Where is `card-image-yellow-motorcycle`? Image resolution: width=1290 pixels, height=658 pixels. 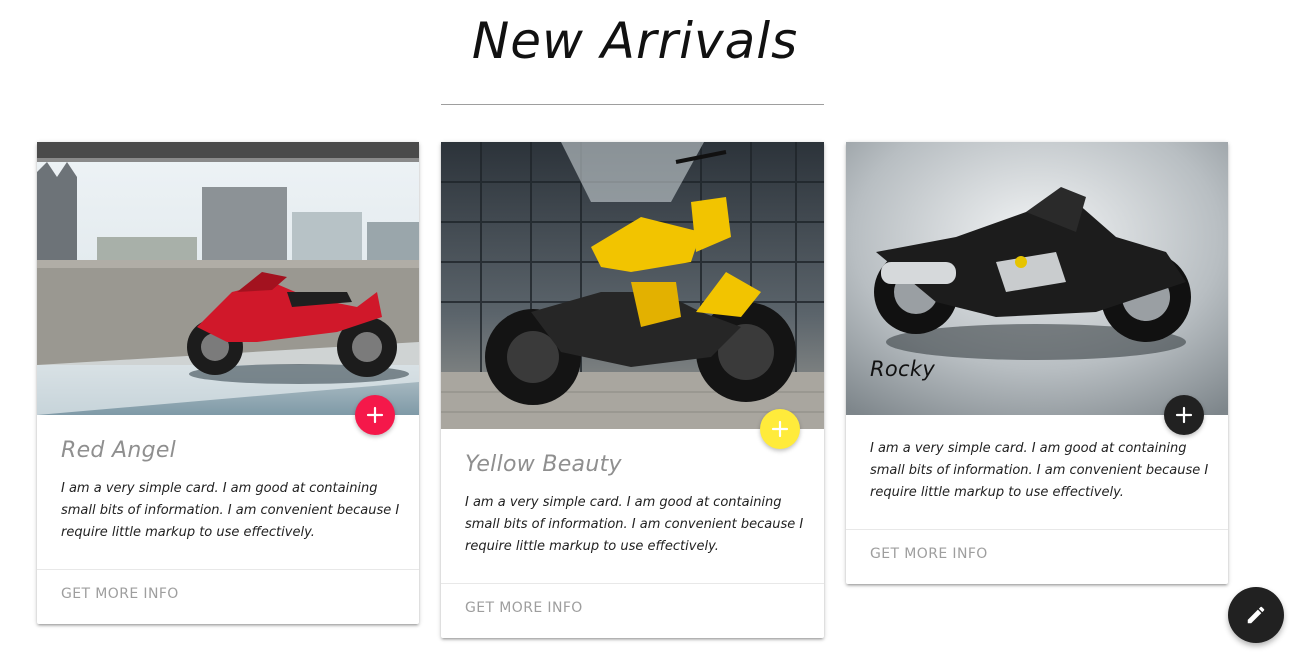 card-image-yellow-motorcycle is located at coordinates (632, 285).